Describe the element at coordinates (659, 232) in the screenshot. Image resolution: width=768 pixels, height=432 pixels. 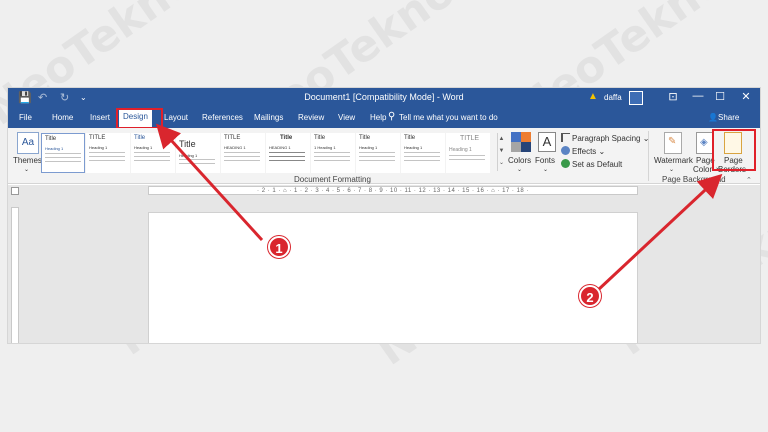
I see `arrow-to-page-borders` at that location.